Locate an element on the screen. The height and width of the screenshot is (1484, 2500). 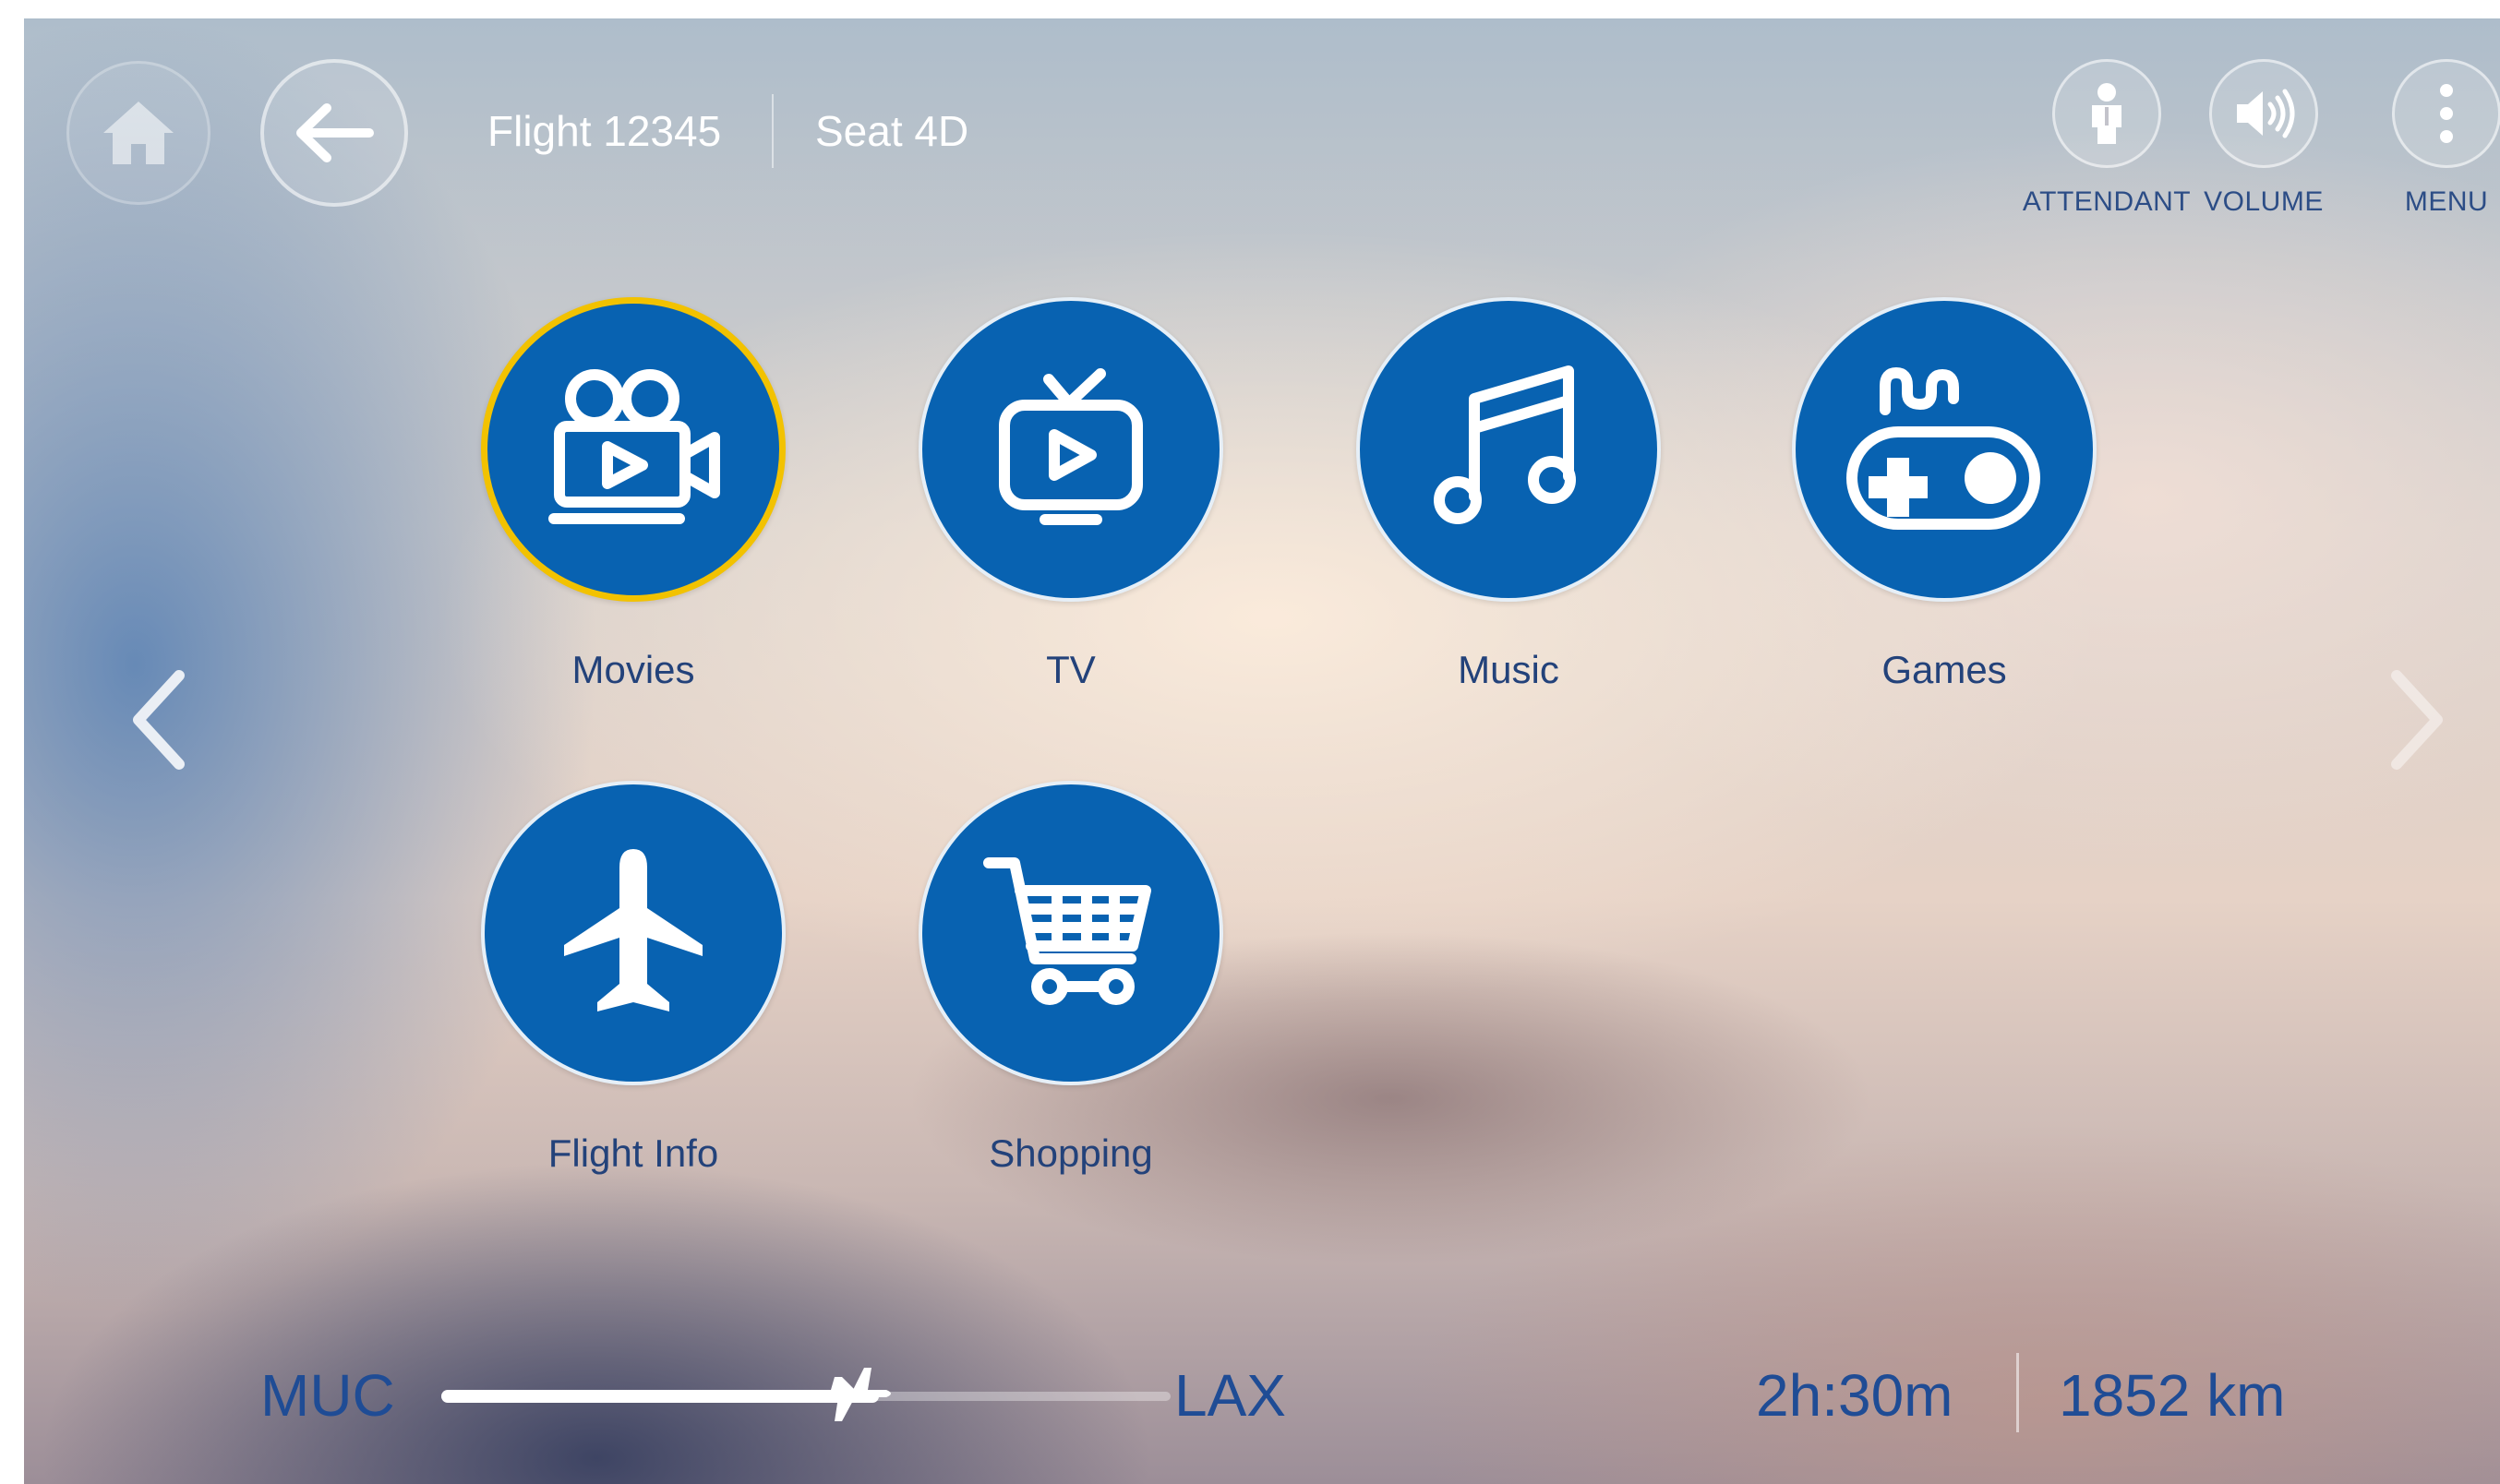
movies-label: Movies is located at coordinates (633, 669).